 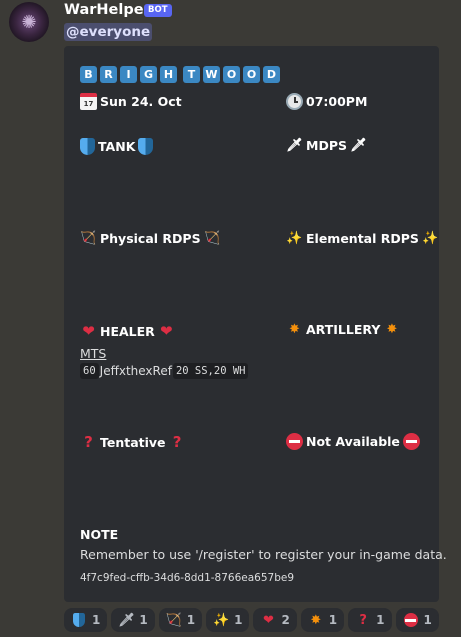 I want to click on reaction-elemental-rdps: ✨ 1, so click(x=228, y=620).